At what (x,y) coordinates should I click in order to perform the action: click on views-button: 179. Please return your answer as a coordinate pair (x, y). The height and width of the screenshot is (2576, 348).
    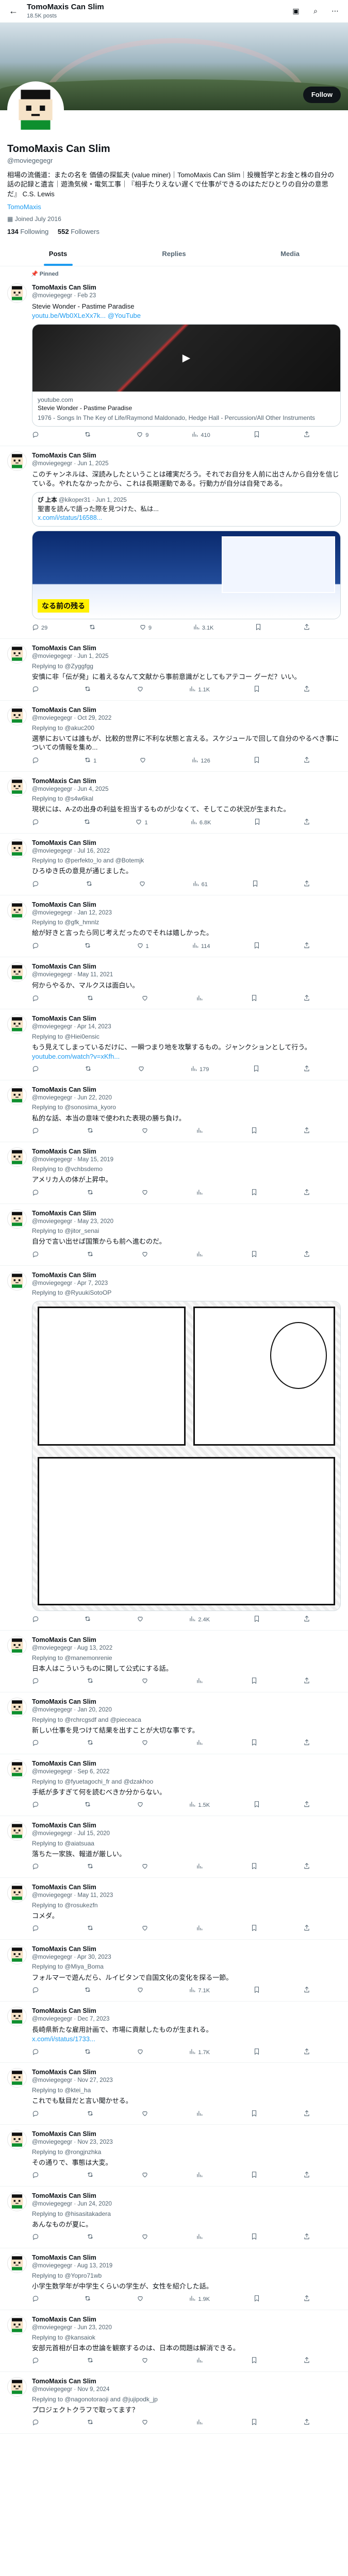
    Looking at the image, I should click on (199, 1070).